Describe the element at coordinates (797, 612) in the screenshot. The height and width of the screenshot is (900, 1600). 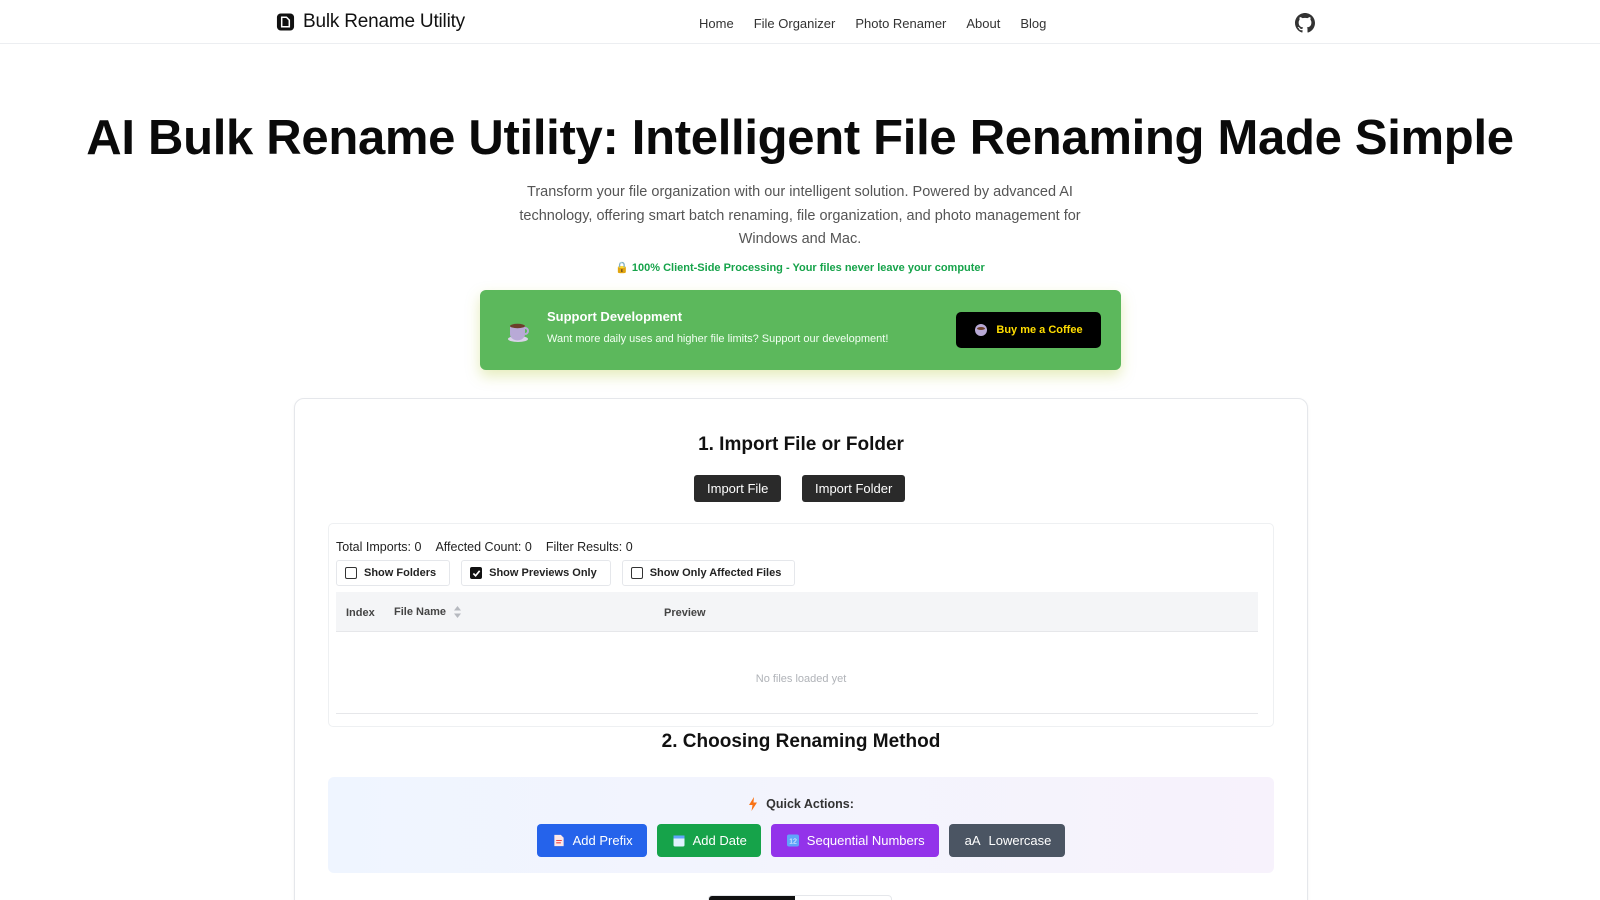
I see `file-table-header: Index File Name Preview` at that location.